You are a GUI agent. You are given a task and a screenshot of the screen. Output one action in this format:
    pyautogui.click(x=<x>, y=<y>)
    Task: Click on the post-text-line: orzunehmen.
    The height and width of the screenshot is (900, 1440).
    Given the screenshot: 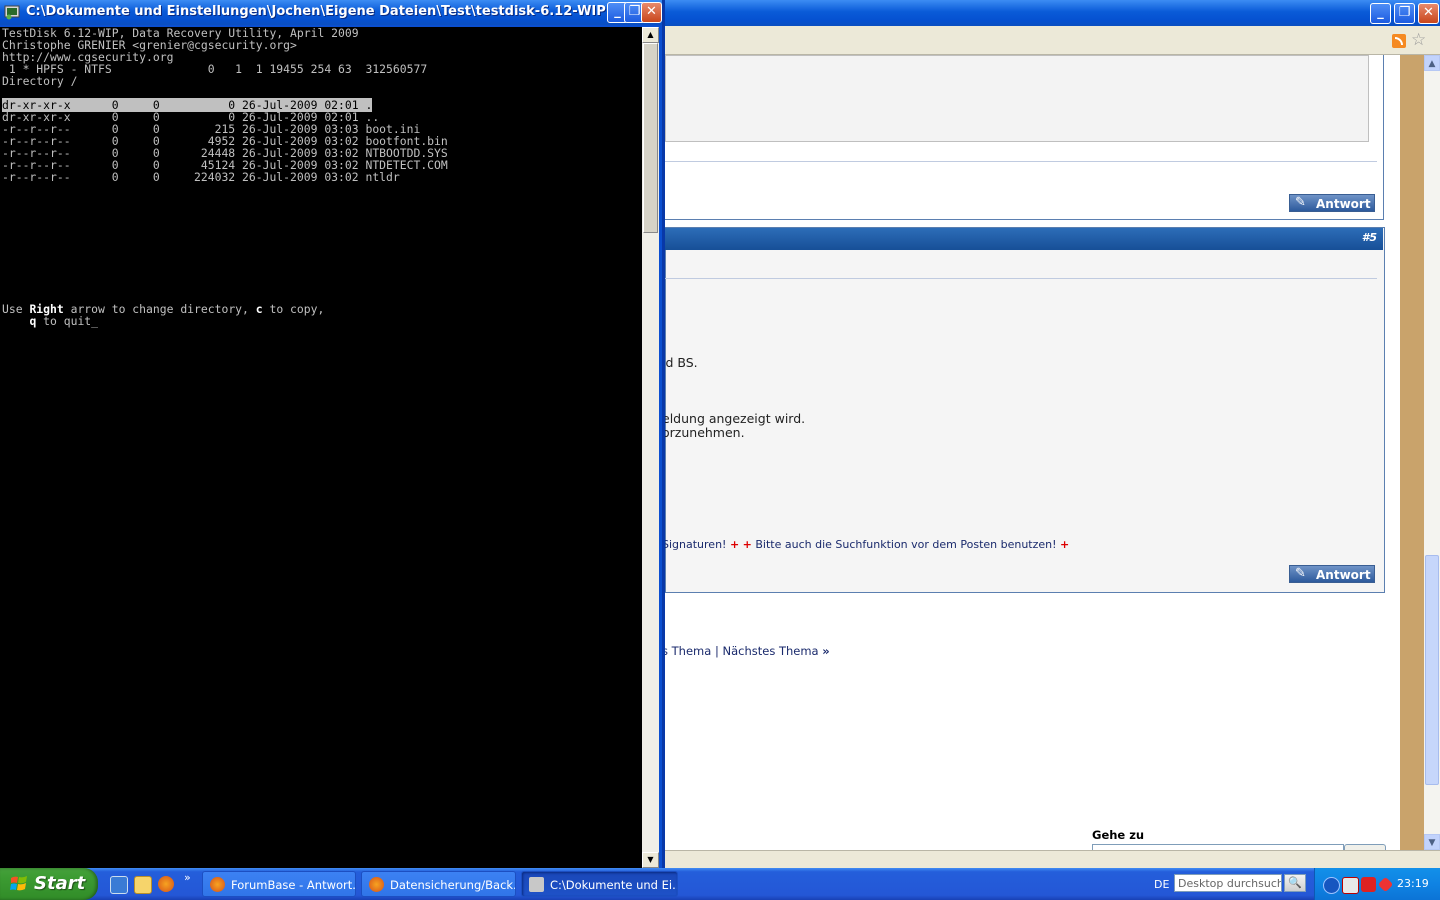 What is the action you would take?
    pyautogui.click(x=703, y=432)
    